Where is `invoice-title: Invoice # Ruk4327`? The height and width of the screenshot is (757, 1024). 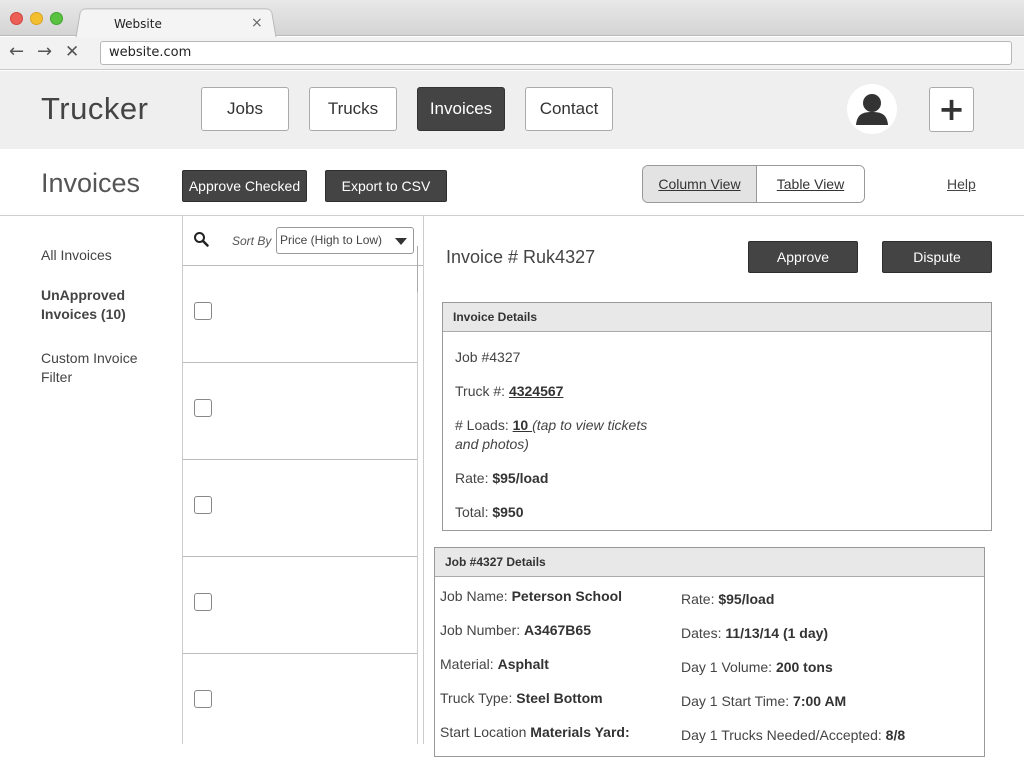 invoice-title: Invoice # Ruk4327 is located at coordinates (521, 257).